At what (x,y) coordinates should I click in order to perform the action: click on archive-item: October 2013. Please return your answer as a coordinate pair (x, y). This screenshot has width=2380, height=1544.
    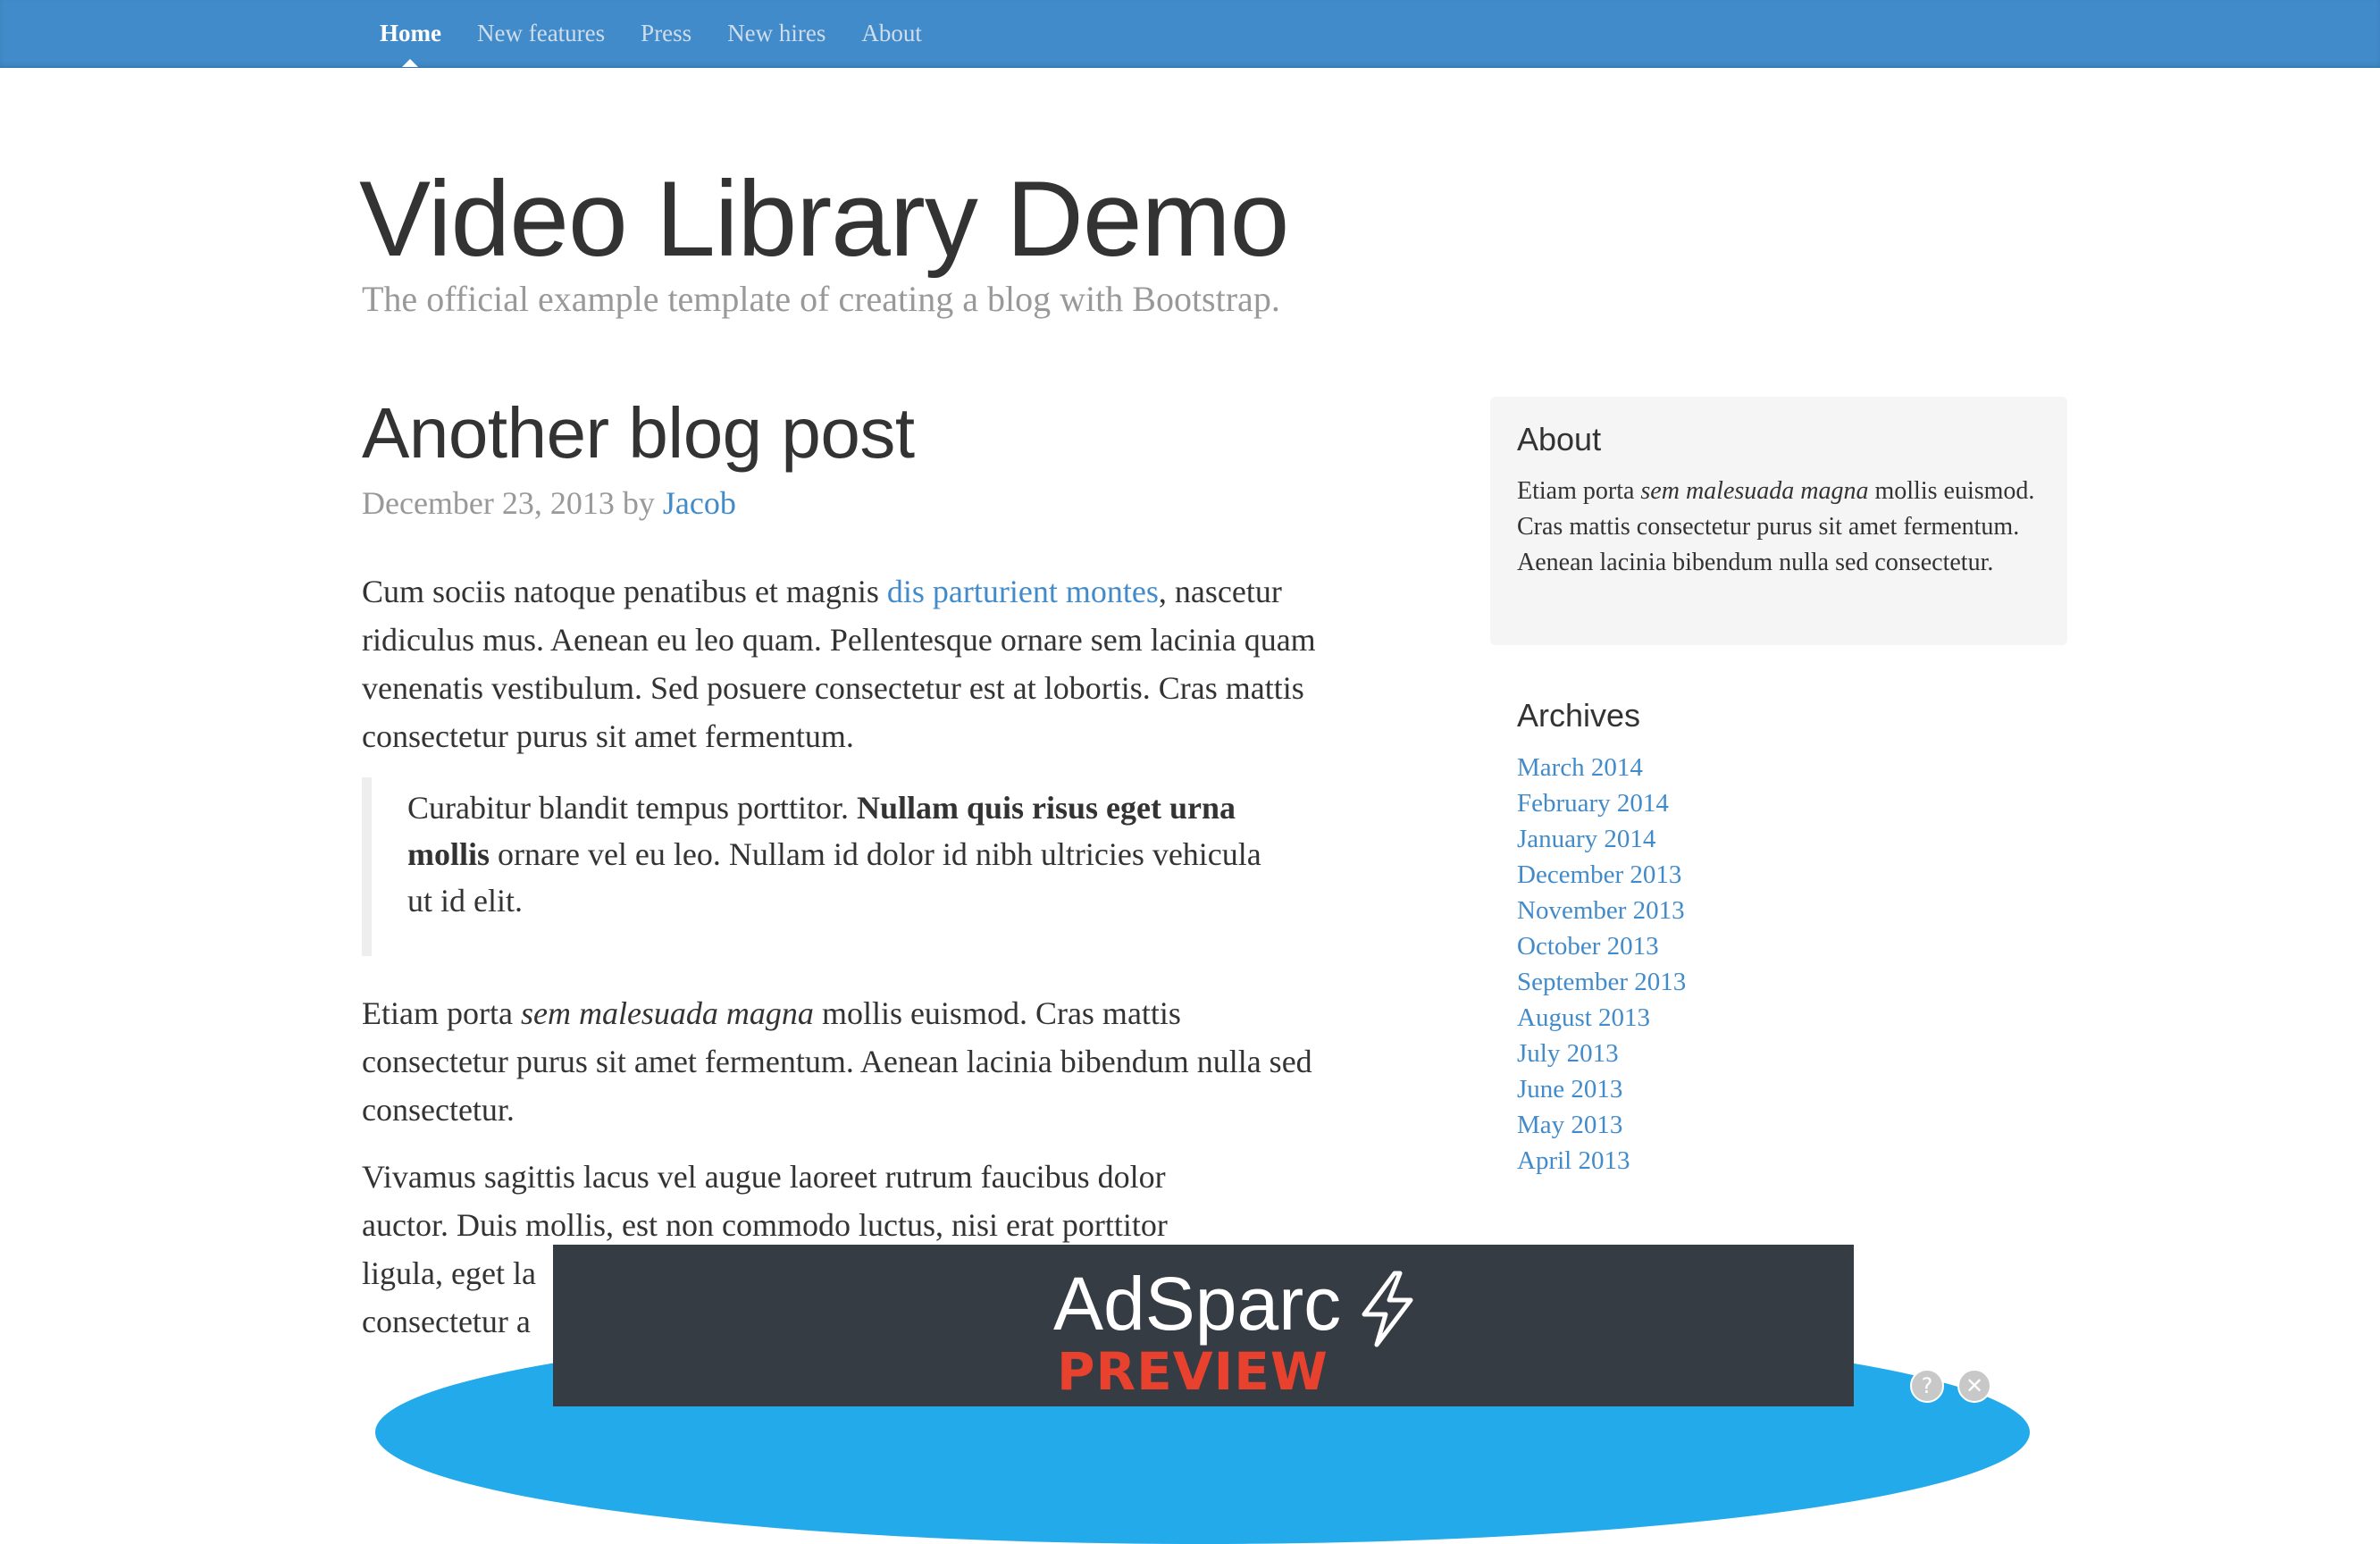
    Looking at the image, I should click on (1785, 946).